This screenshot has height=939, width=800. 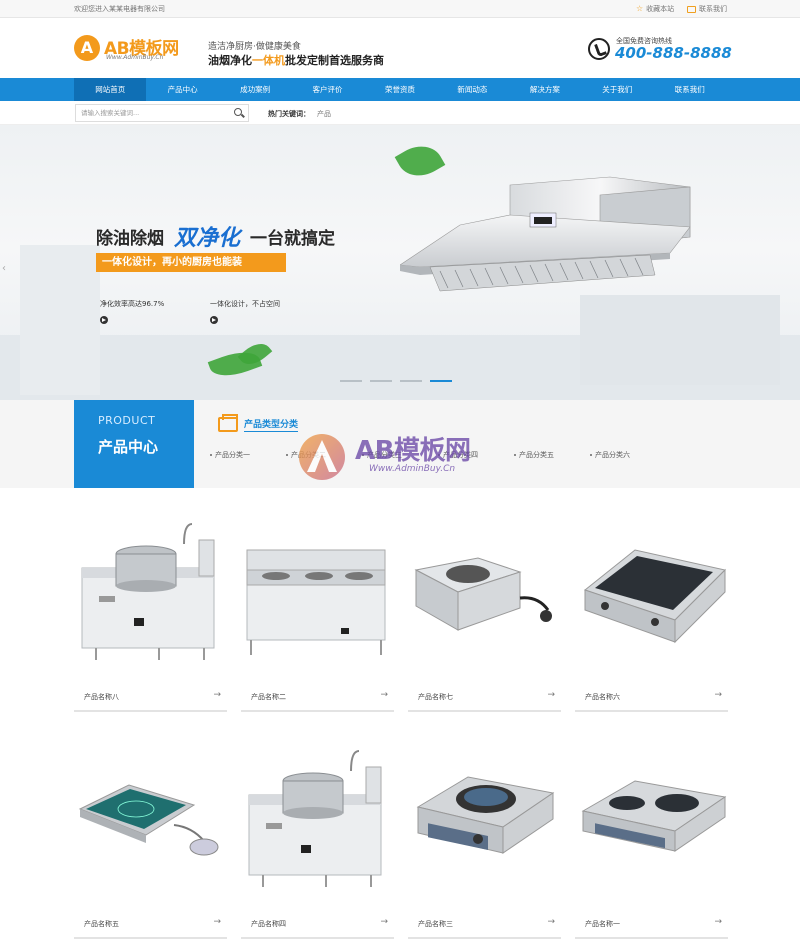 What do you see at coordinates (87, 48) in the screenshot?
I see `logo-badge: A` at bounding box center [87, 48].